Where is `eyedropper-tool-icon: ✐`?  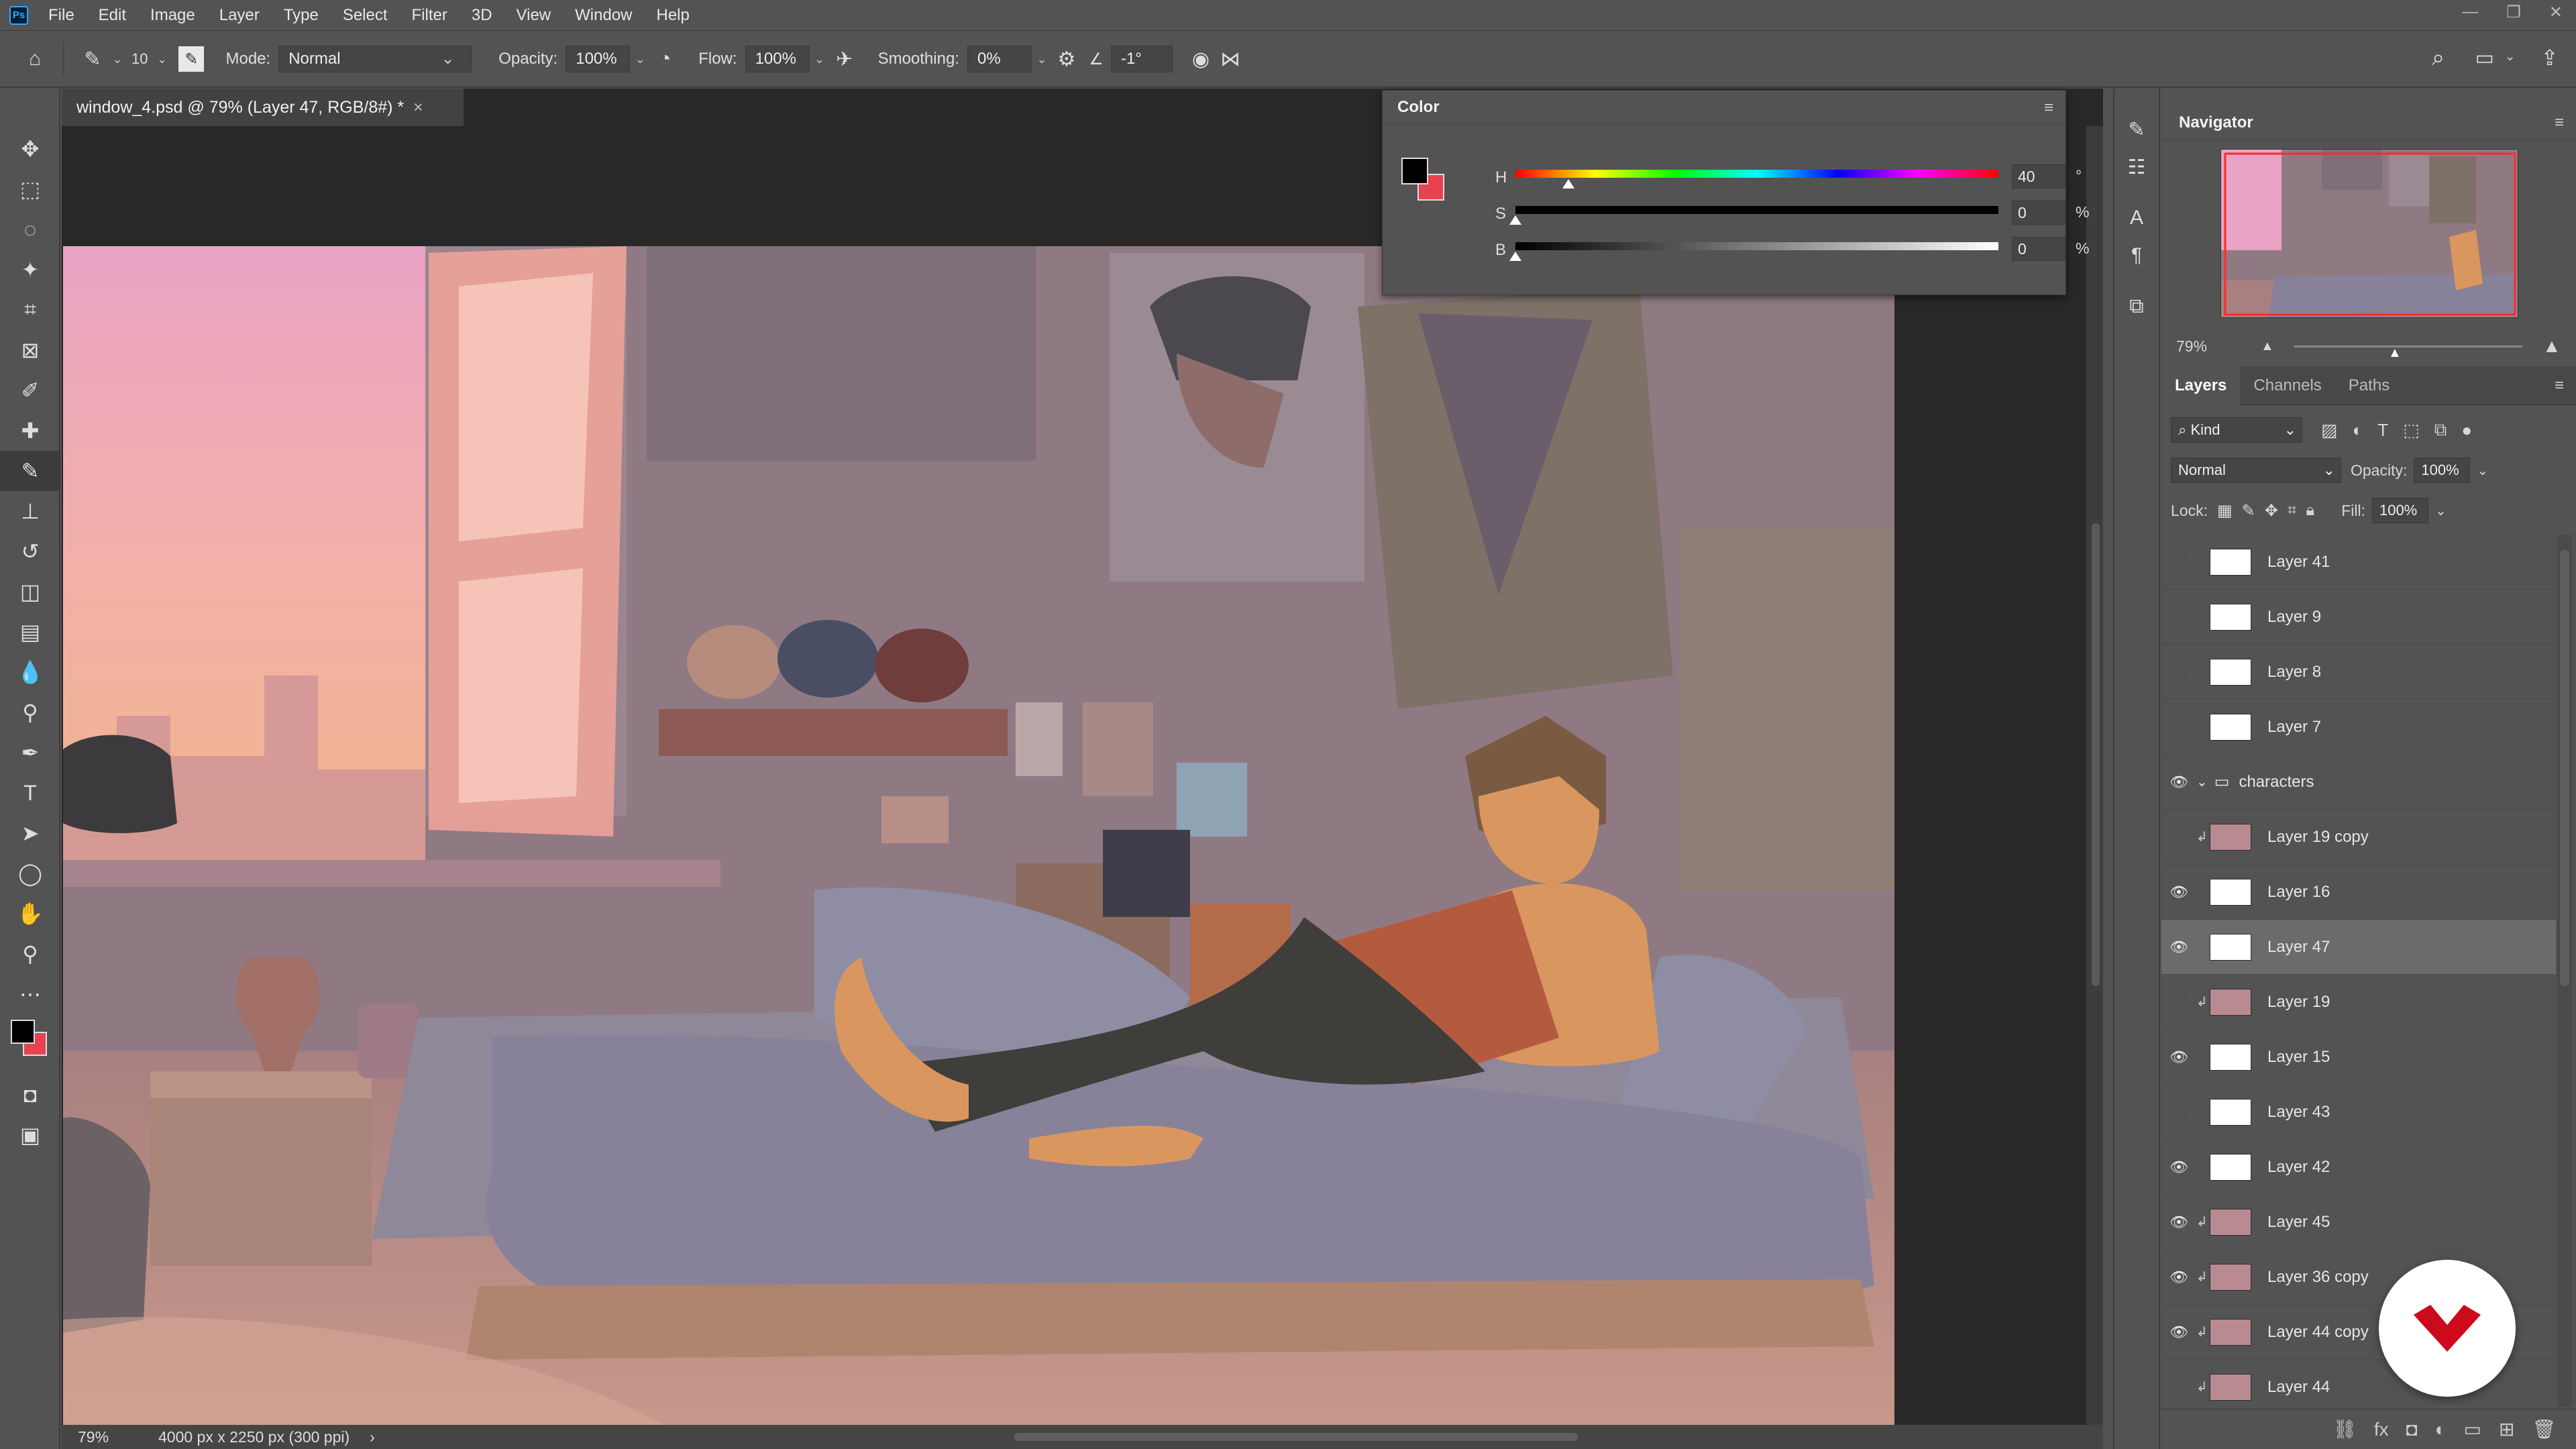
eyedropper-tool-icon: ✐ is located at coordinates (30, 390).